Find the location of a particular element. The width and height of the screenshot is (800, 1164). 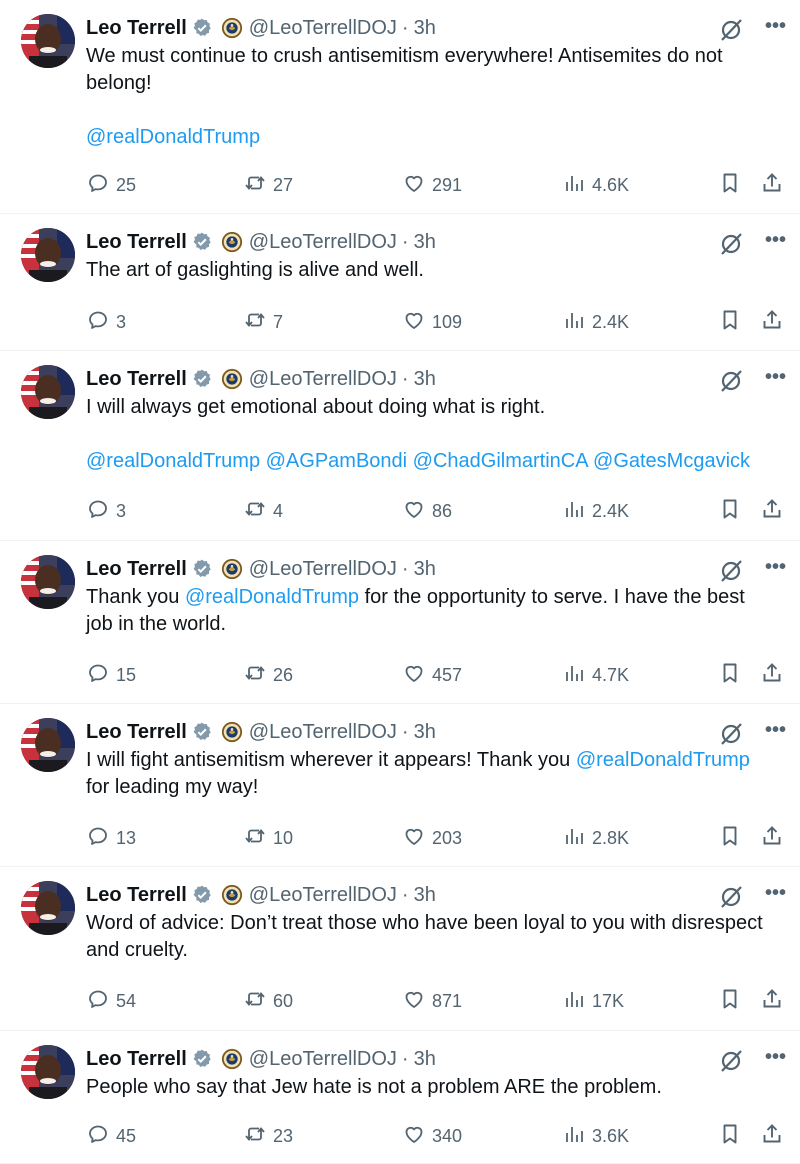

repost-button: 60 is located at coordinates (268, 1001).